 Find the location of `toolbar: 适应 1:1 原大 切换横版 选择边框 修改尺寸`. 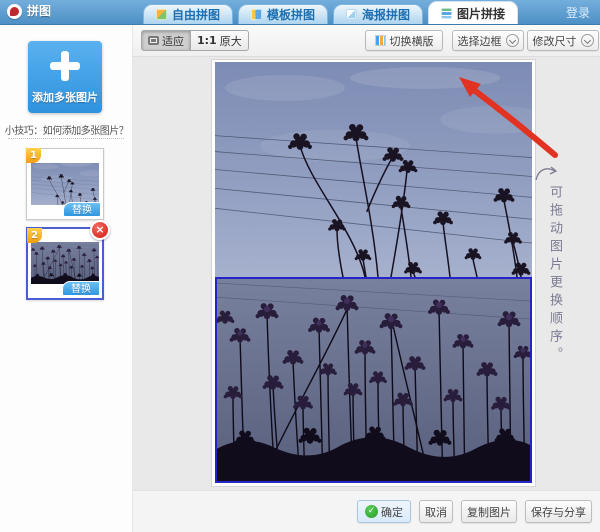

toolbar: 适应 1:1 原大 切换横版 选择边框 修改尺寸 is located at coordinates (366, 40).